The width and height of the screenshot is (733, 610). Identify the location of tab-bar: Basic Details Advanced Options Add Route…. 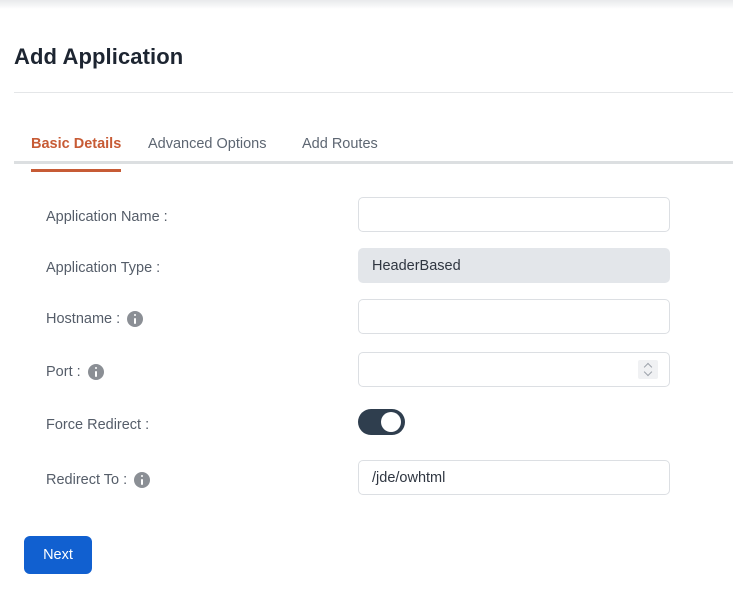
(373, 149).